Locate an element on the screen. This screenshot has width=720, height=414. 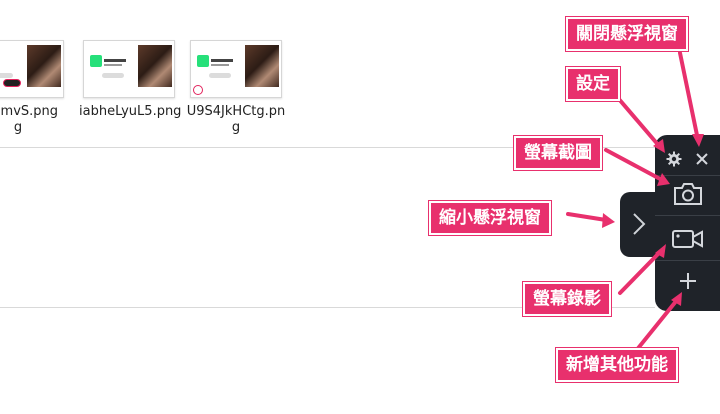
label-screenshot: 螢幕截圖 is located at coordinates (558, 153).